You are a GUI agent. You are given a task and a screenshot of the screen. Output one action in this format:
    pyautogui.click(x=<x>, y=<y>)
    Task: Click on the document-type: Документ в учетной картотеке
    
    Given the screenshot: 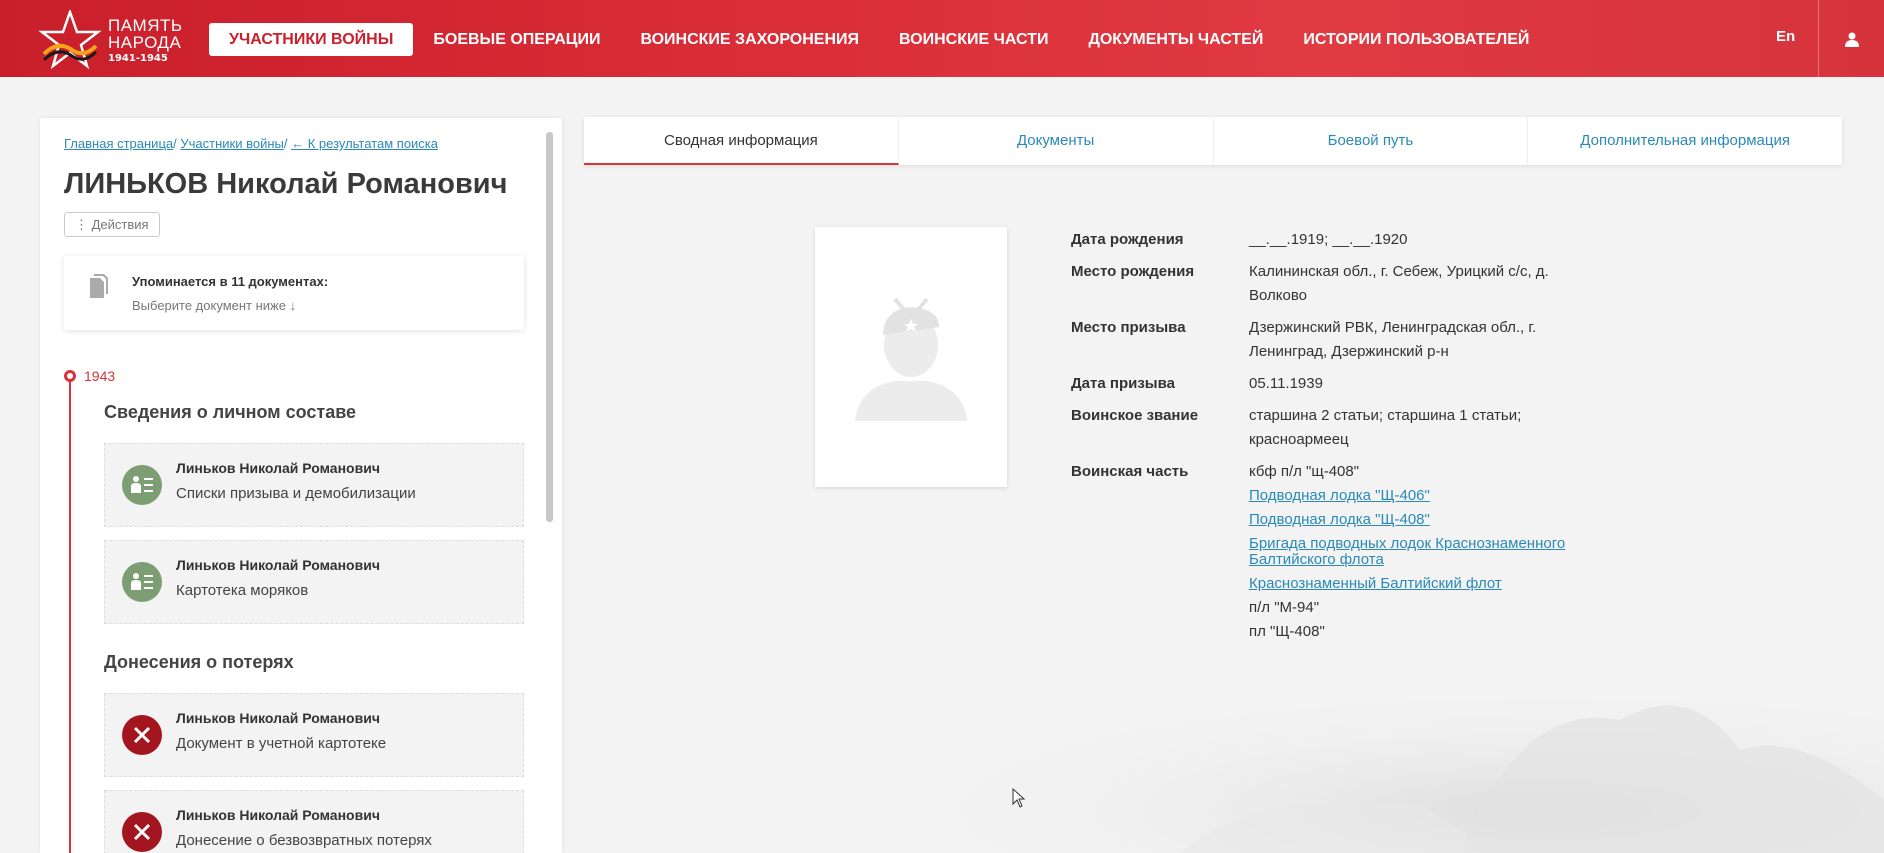 What is the action you would take?
    pyautogui.click(x=281, y=743)
    